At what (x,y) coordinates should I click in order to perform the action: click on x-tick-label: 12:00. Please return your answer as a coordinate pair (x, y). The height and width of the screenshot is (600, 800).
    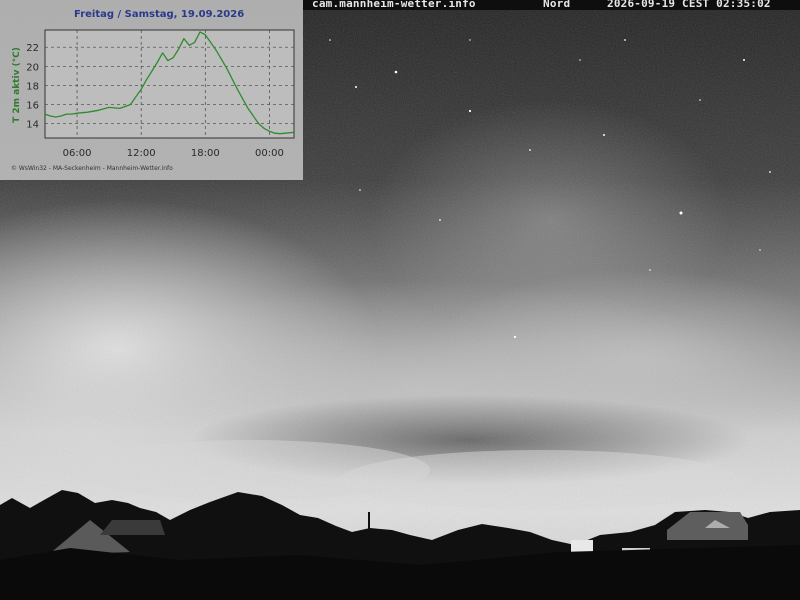
    Looking at the image, I should click on (141, 153).